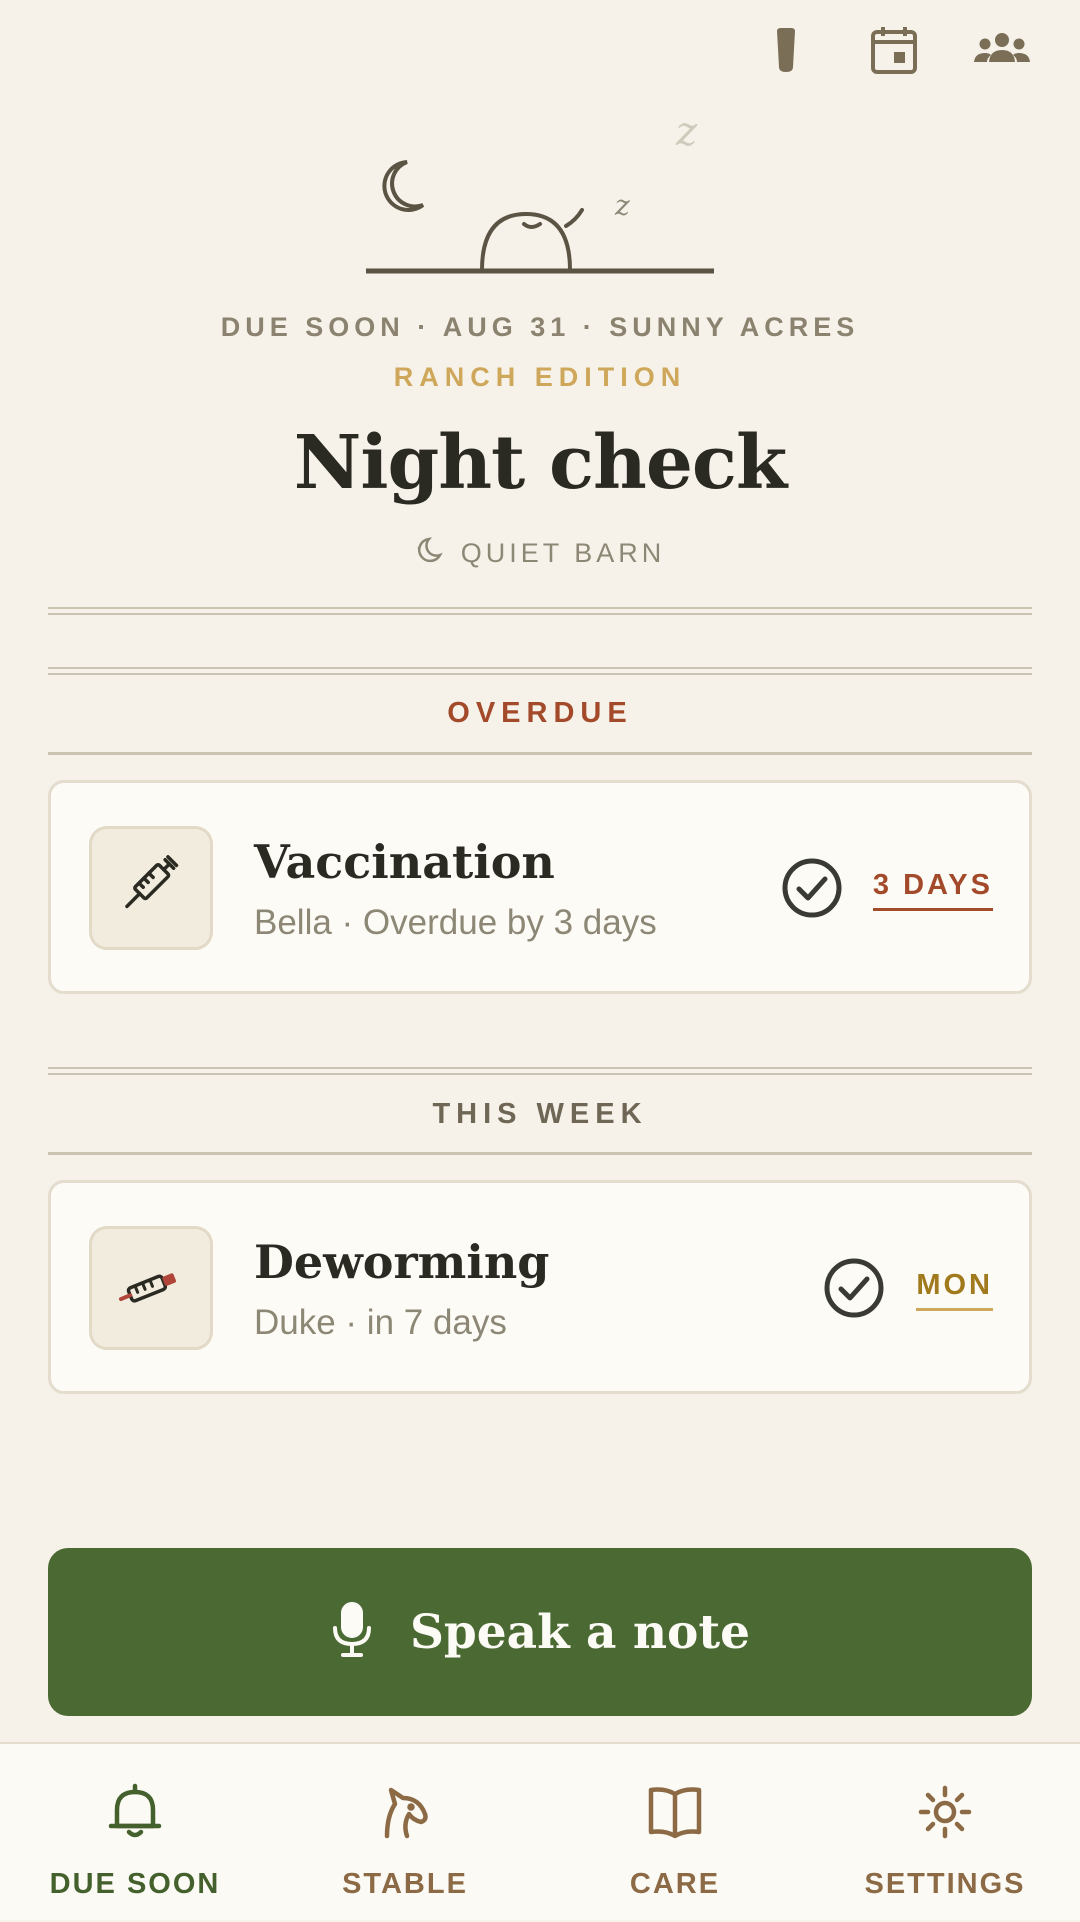 The width and height of the screenshot is (1080, 1922). I want to click on sleeping-barn-illustration: z z, so click(540, 195).